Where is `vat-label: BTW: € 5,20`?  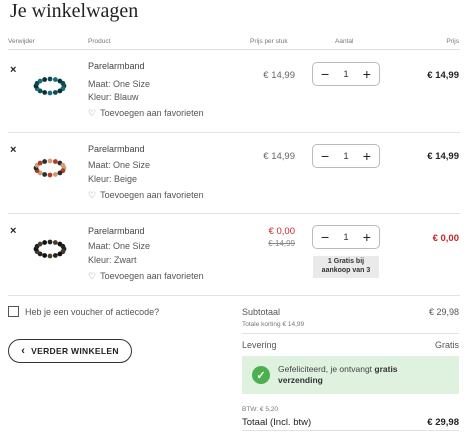
vat-label: BTW: € 5,20 is located at coordinates (260, 409).